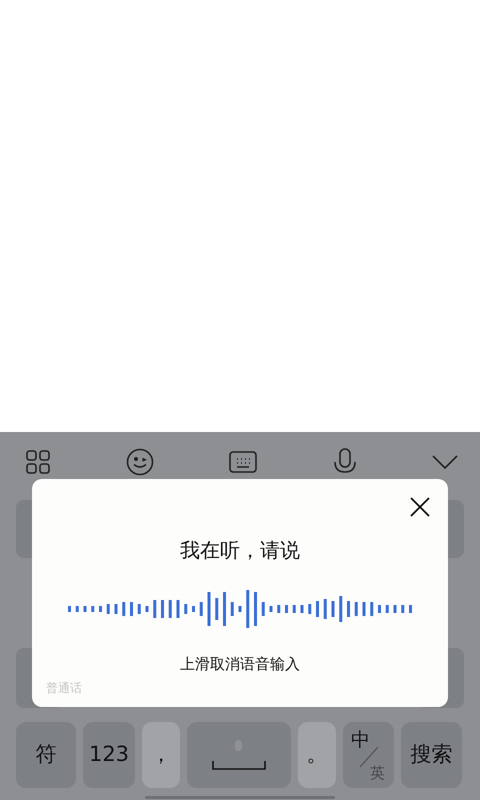 The width and height of the screenshot is (480, 800). I want to click on apps-grid-icon, so click(38, 462).